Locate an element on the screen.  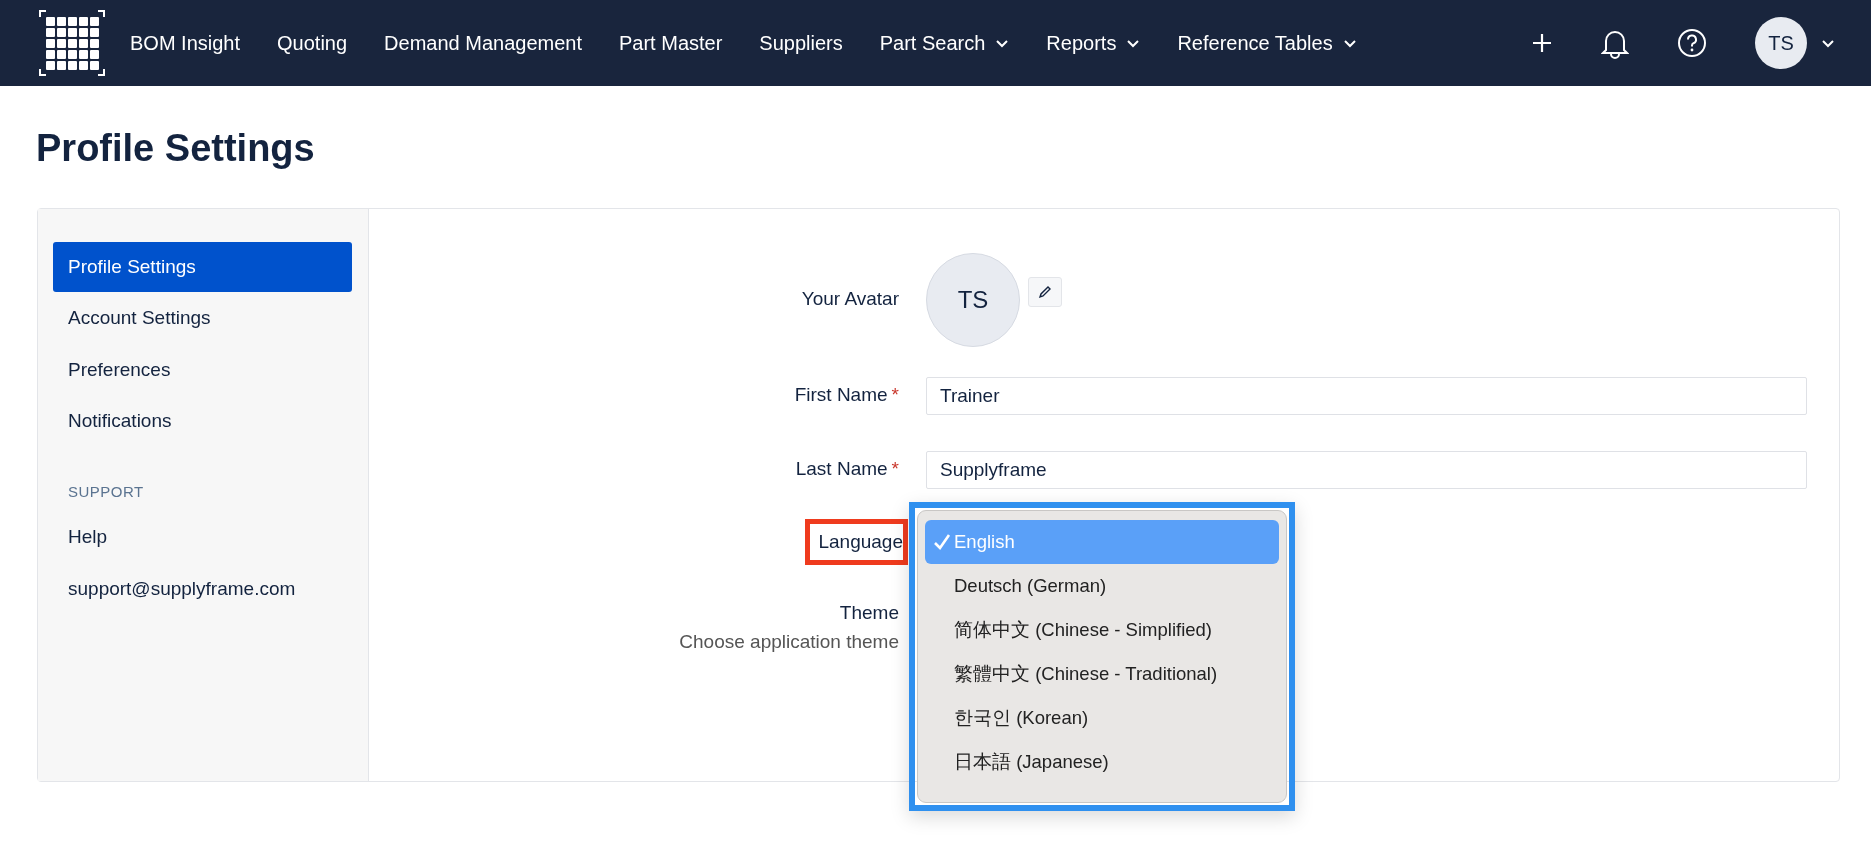
field-label: Last Name * is located at coordinates (846, 469).